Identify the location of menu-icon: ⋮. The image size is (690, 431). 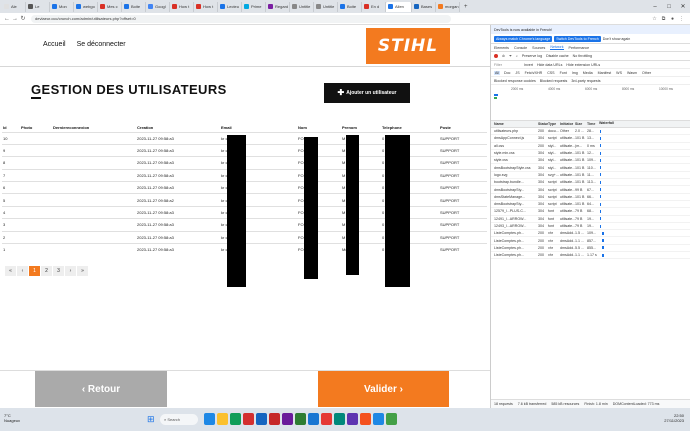
(681, 19).